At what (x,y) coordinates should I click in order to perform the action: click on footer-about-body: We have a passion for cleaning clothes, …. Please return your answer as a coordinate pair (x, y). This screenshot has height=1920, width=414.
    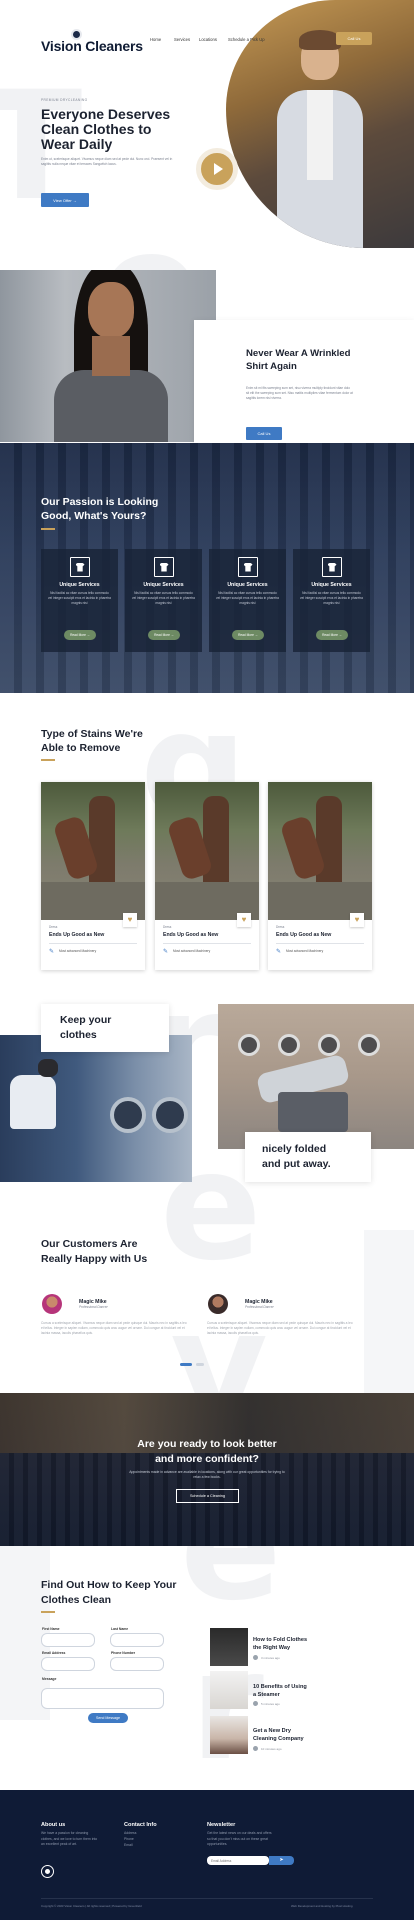
    Looking at the image, I should click on (69, 1838).